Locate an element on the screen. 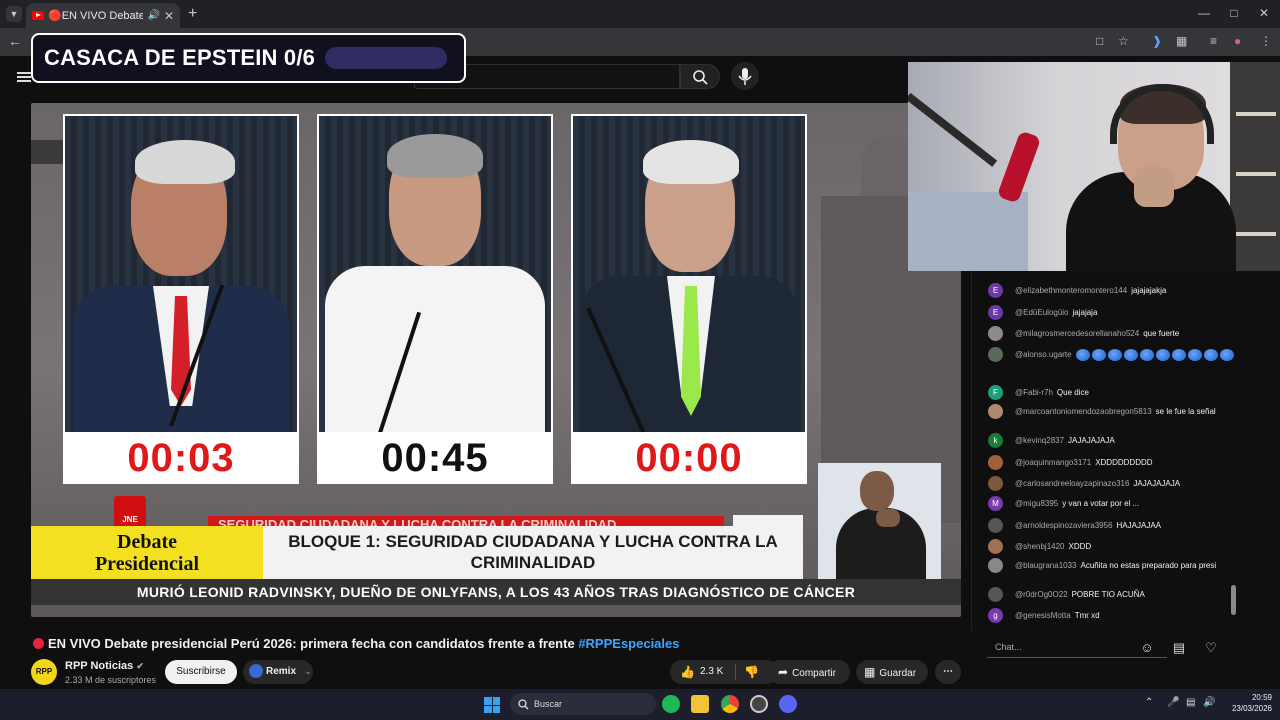 This screenshot has height=720, width=1280. chat-text: HAJAJAJAA is located at coordinates (1138, 525).